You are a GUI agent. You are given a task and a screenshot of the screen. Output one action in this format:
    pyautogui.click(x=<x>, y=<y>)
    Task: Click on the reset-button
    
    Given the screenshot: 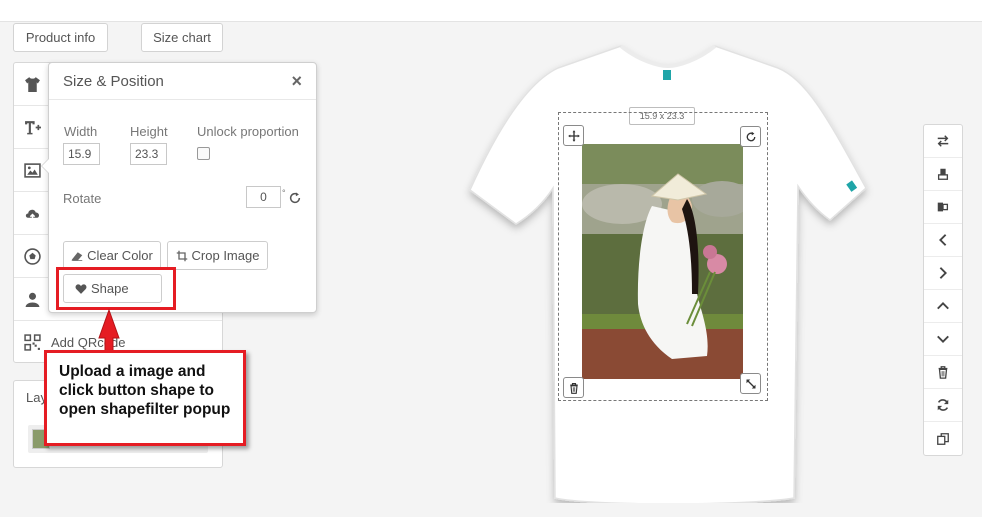 What is the action you would take?
    pyautogui.click(x=943, y=405)
    